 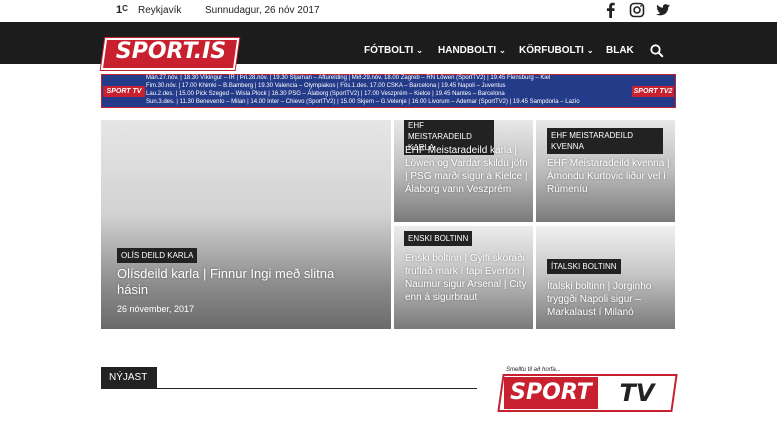 I want to click on tab-latest: NÝJAST, so click(x=129, y=378).